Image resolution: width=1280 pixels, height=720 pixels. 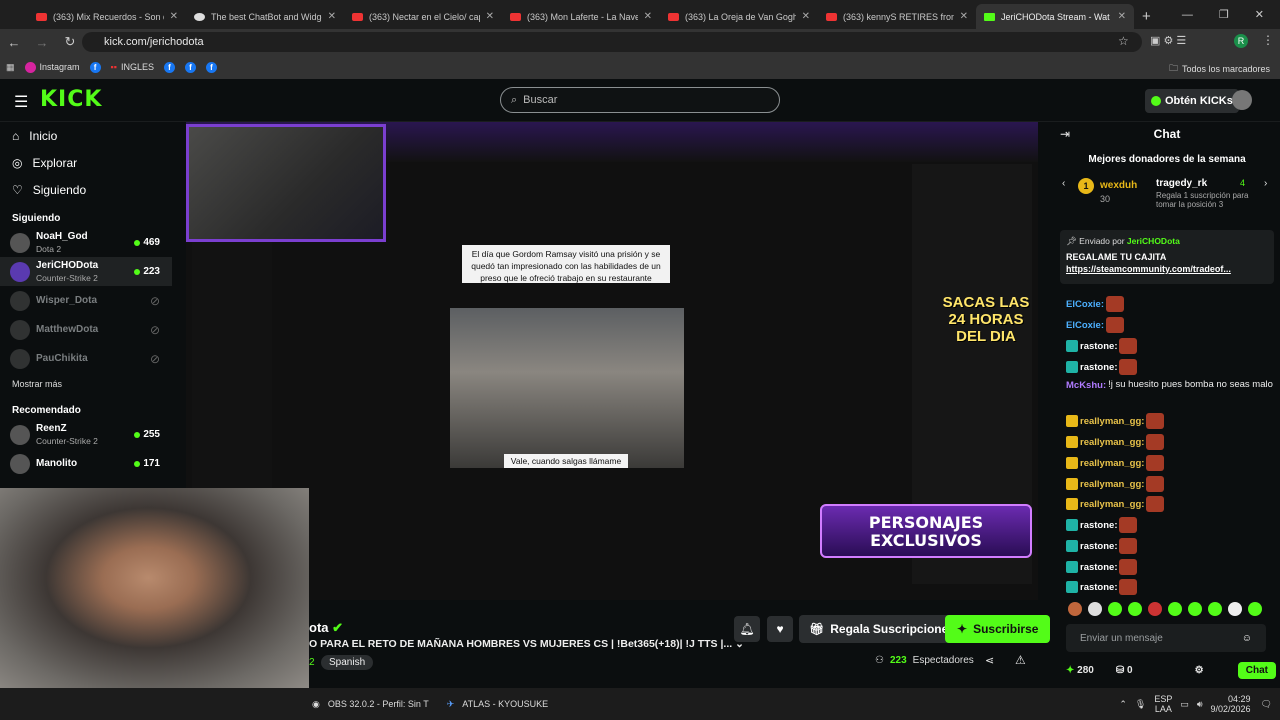 I want to click on follow-heart-button: ♥, so click(x=780, y=629).